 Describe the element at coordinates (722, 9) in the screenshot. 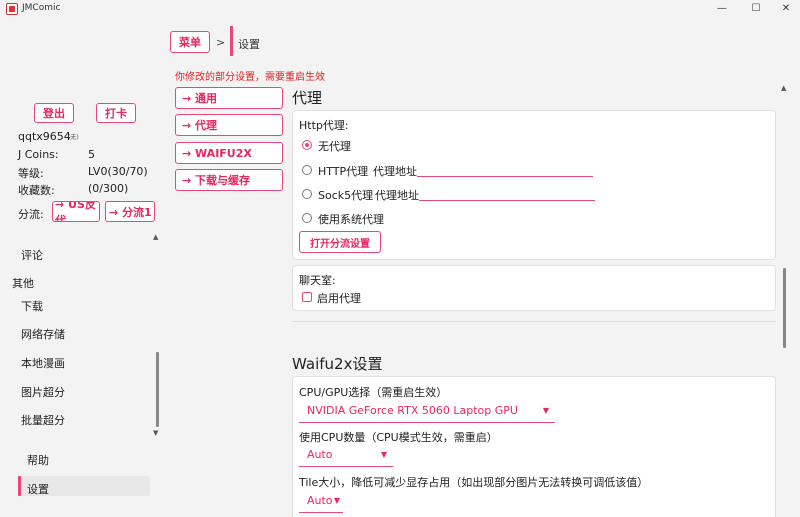

I see `minimize-button: —` at that location.